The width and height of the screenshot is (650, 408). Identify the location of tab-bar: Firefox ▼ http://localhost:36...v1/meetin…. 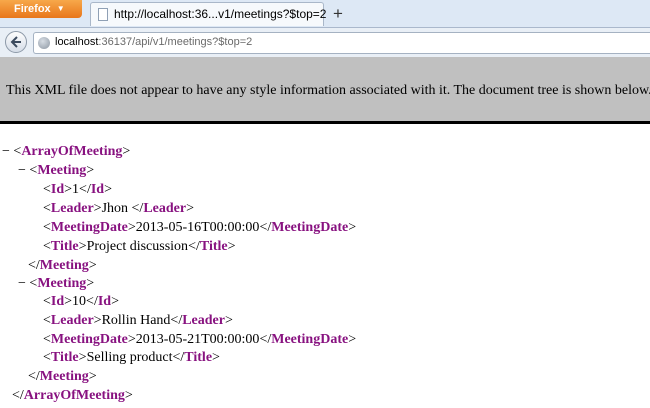
(325, 14).